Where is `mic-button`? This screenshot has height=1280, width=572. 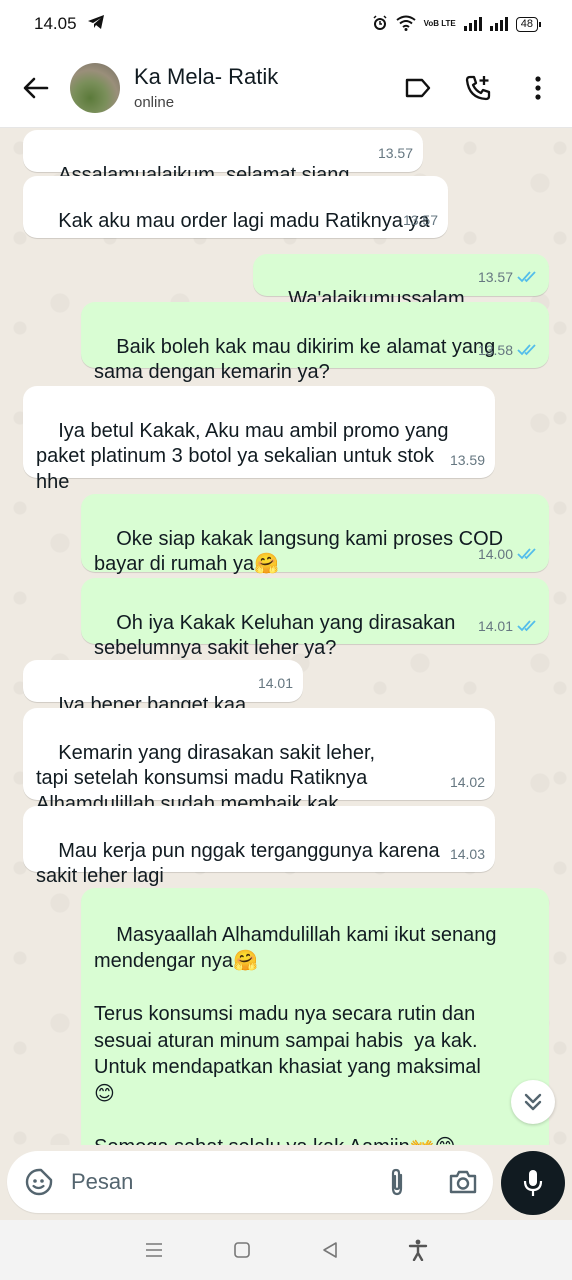
mic-button is located at coordinates (533, 1183).